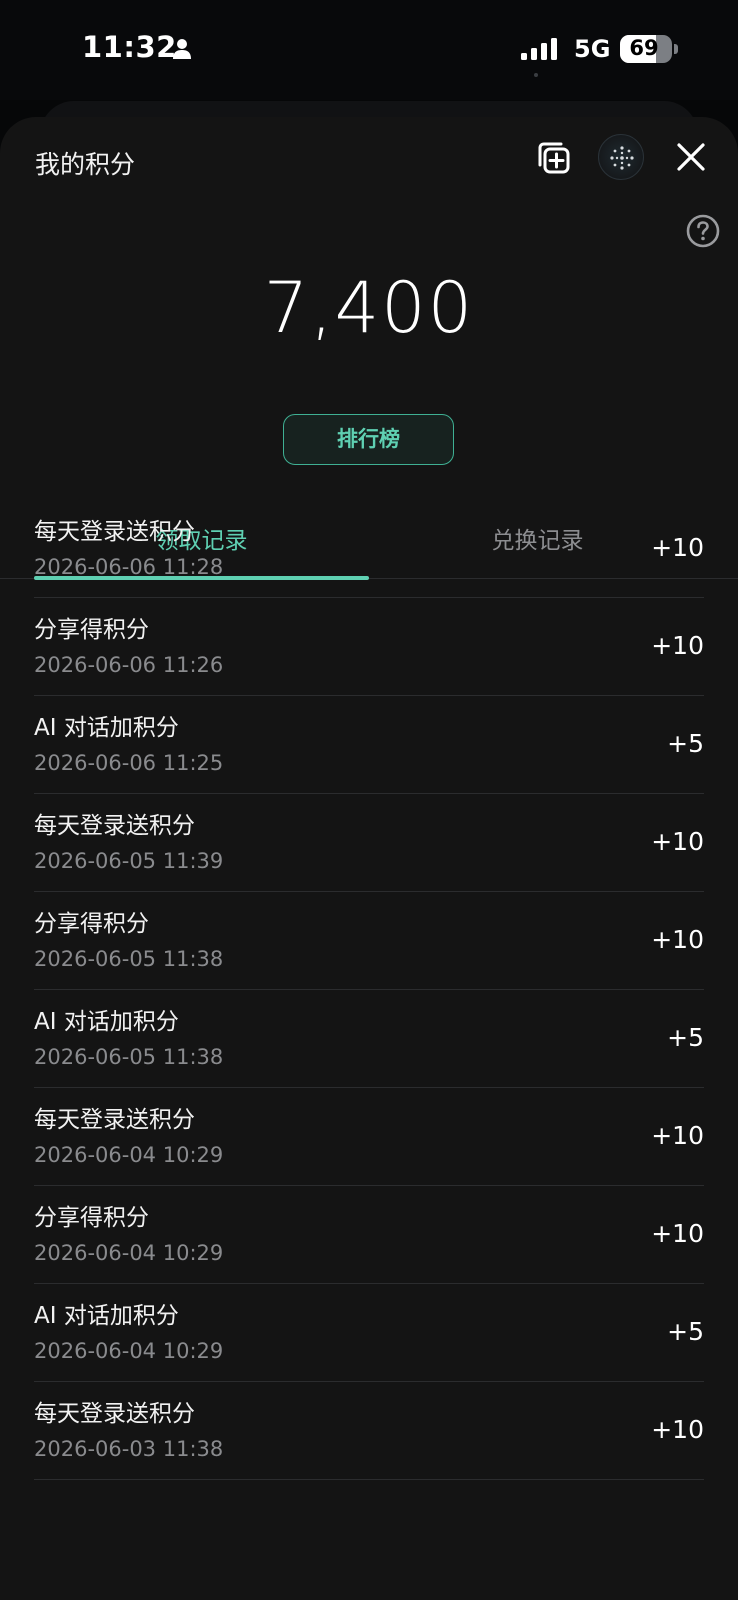 The width and height of the screenshot is (738, 1600). What do you see at coordinates (368, 439) in the screenshot?
I see `leaderboard-button: 排行榜` at bounding box center [368, 439].